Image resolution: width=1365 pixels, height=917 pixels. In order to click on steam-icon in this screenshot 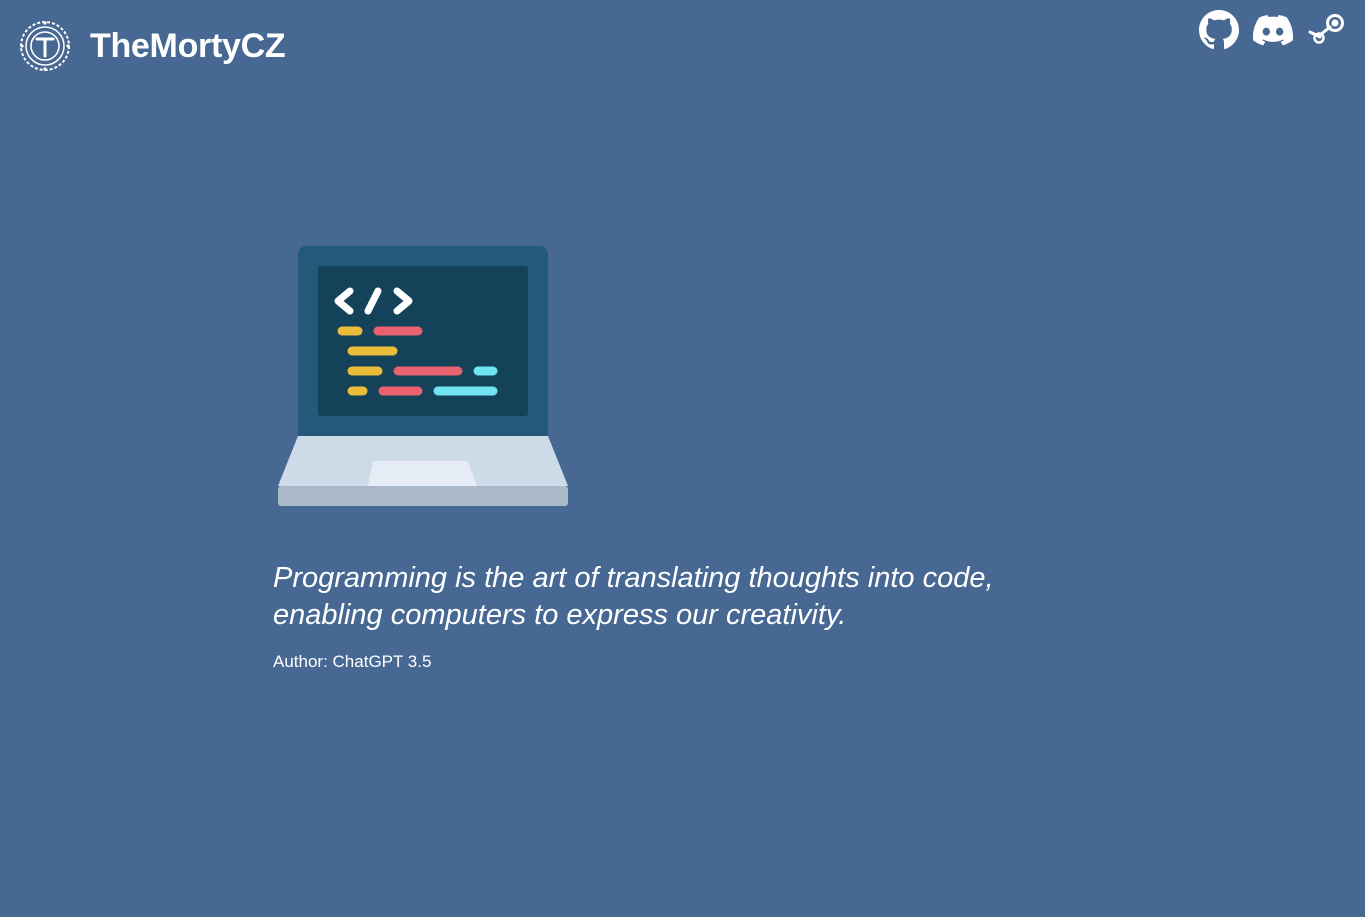, I will do `click(1326, 29)`.